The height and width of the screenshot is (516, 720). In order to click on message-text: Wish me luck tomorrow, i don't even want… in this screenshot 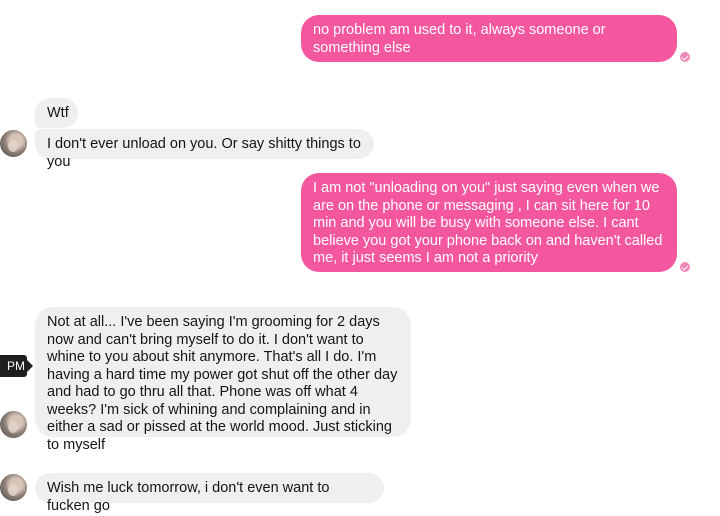, I will do `click(188, 497)`.